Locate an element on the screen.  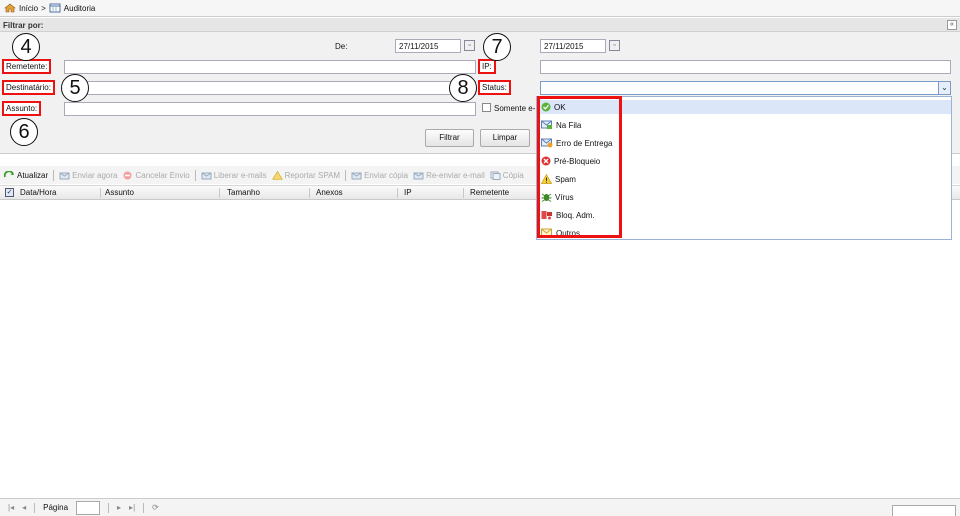
column-header-assunto: Assunto is located at coordinates (119, 192).